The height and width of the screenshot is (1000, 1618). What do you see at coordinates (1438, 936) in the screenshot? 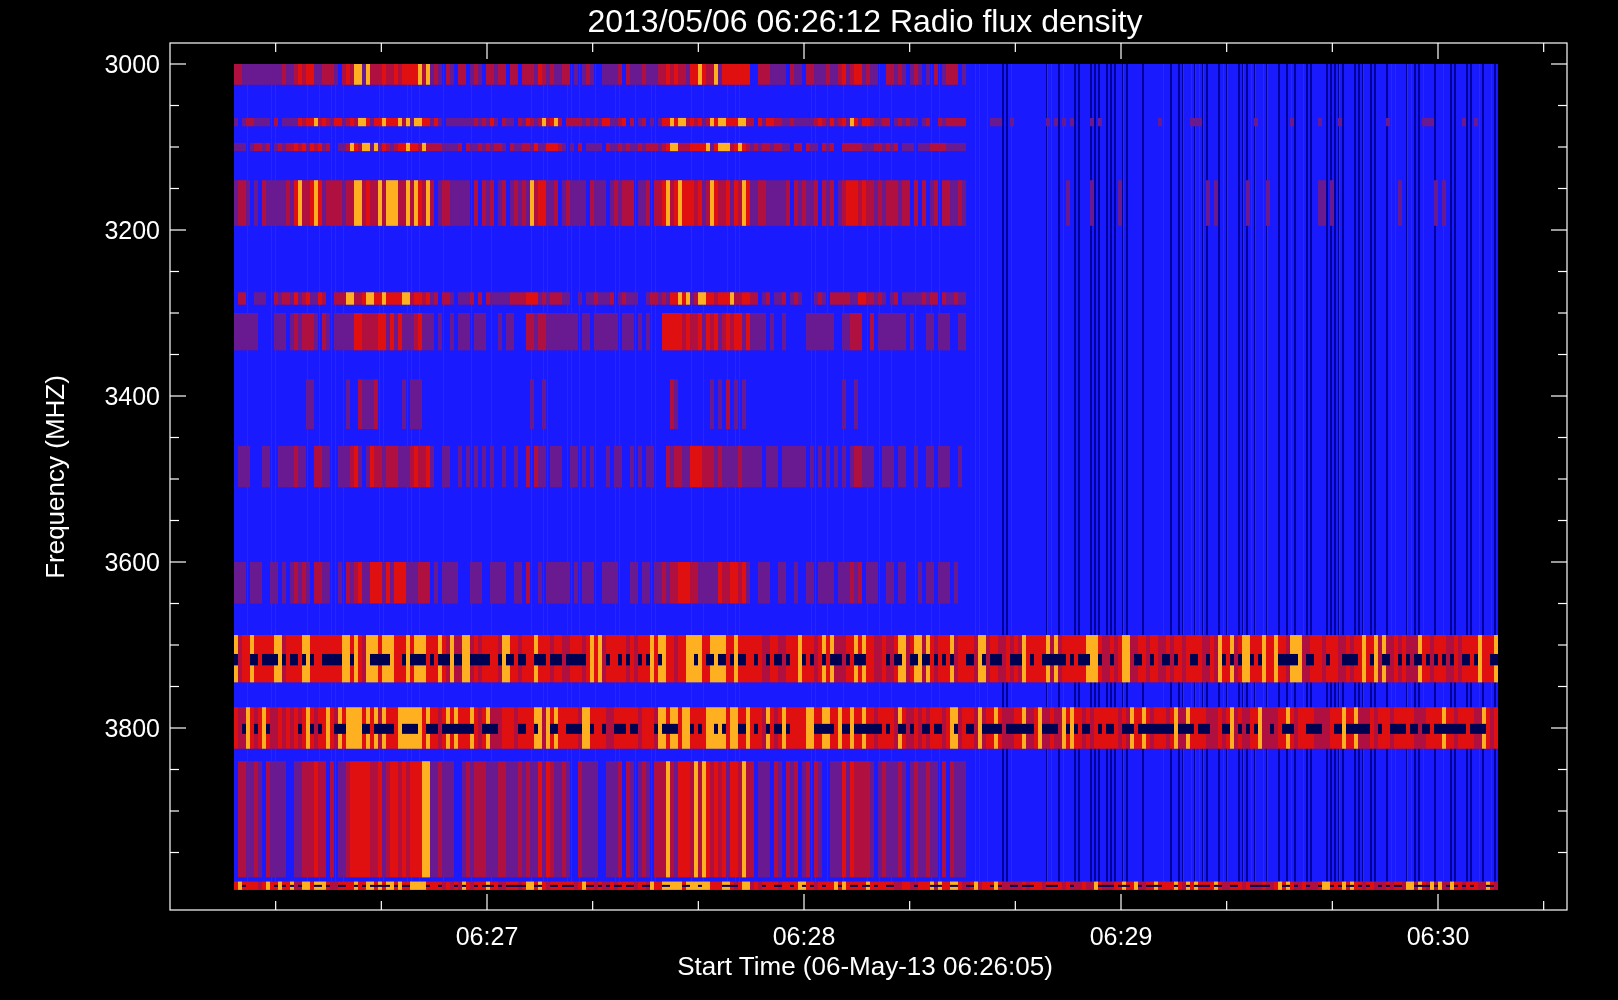
I see `x-tick-label: 06:30` at bounding box center [1438, 936].